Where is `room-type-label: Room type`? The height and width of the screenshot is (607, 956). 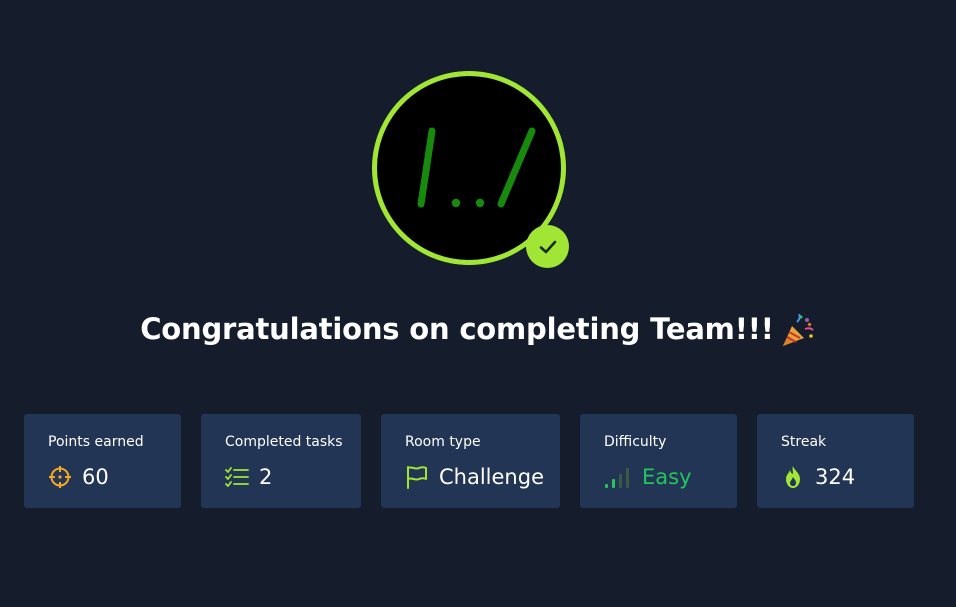
room-type-label: Room type is located at coordinates (443, 442).